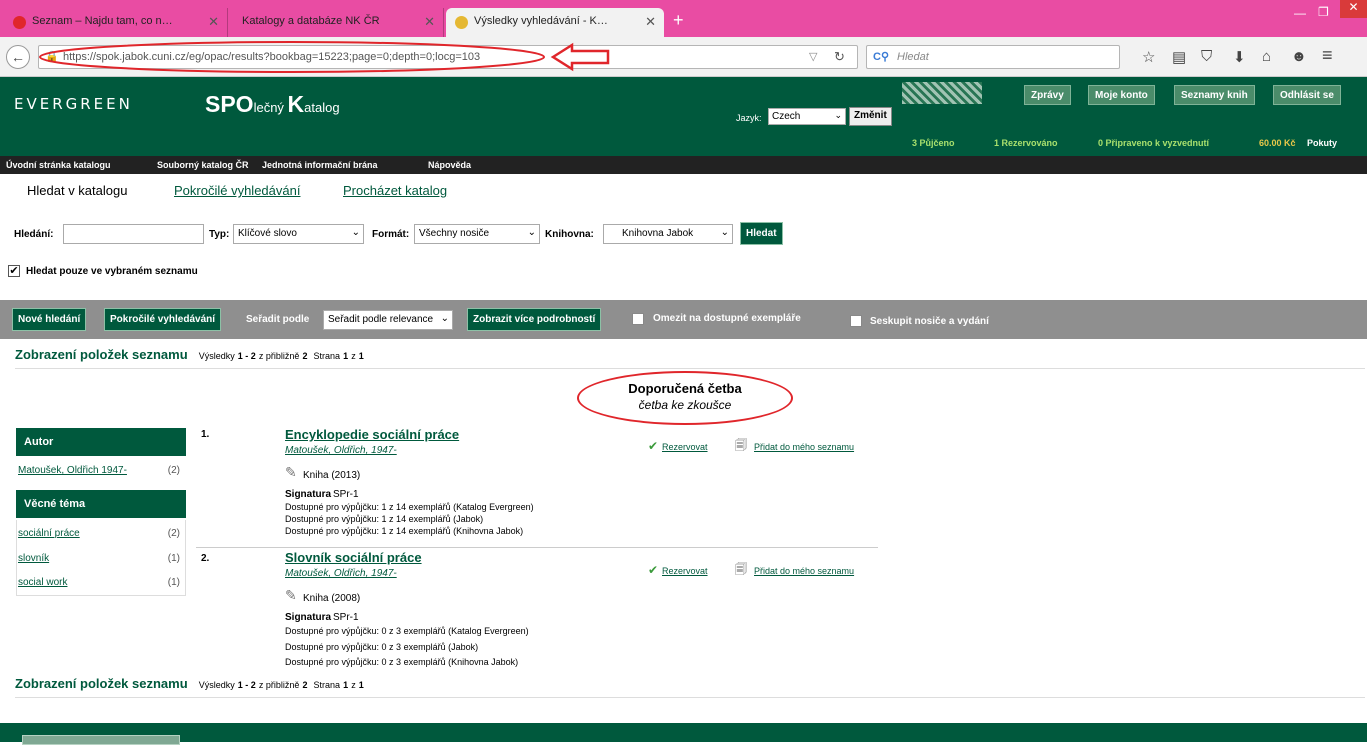 Image resolution: width=1367 pixels, height=745 pixels. What do you see at coordinates (1148, 57) in the screenshot?
I see `bookmark-star-icon: ☆` at bounding box center [1148, 57].